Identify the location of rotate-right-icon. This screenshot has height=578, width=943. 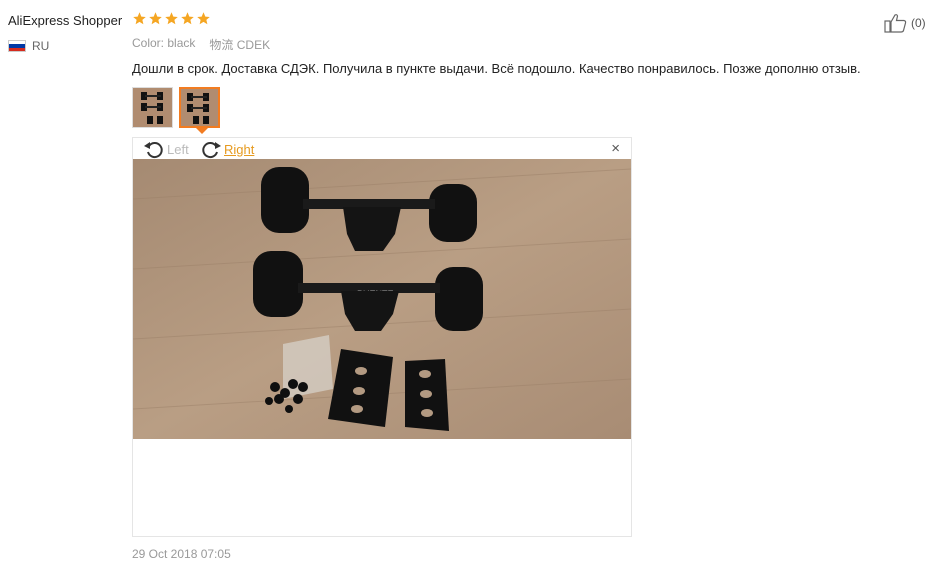
(211, 150).